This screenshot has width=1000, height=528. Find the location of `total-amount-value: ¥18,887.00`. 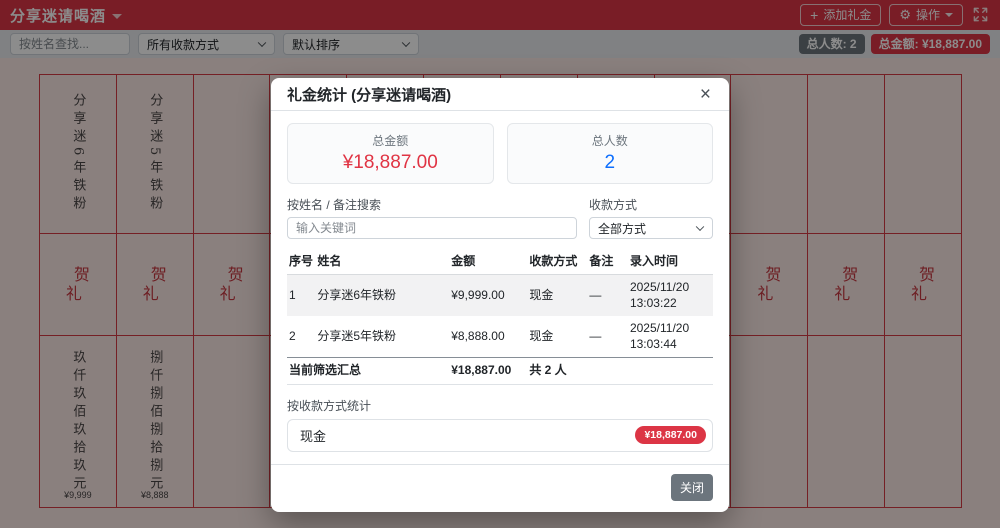

total-amount-value: ¥18,887.00 is located at coordinates (390, 162).